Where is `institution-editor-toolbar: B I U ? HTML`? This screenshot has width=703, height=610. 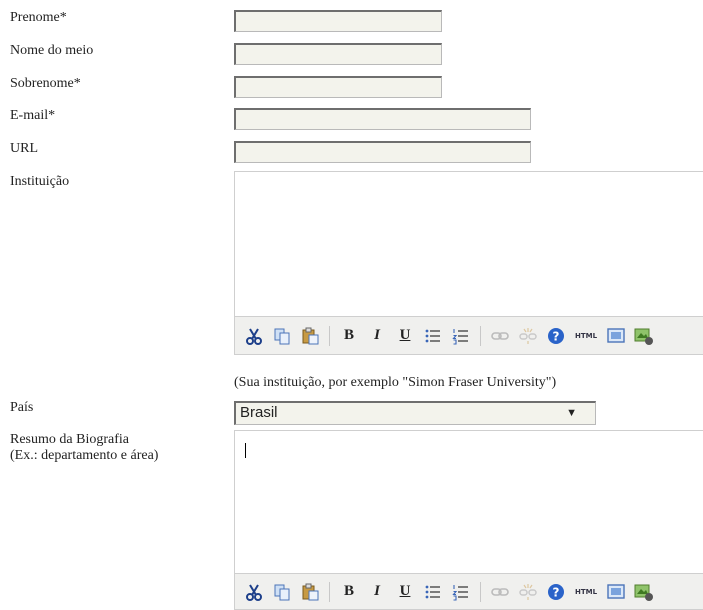
institution-editor-toolbar: B I U ? HTML is located at coordinates (468, 336).